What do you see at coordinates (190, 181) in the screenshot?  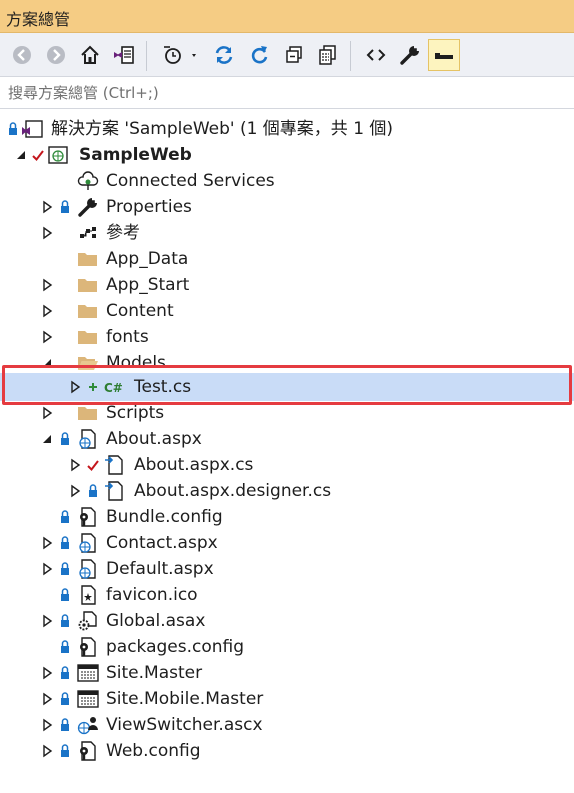 I see `tree-item-label: Connected Services` at bounding box center [190, 181].